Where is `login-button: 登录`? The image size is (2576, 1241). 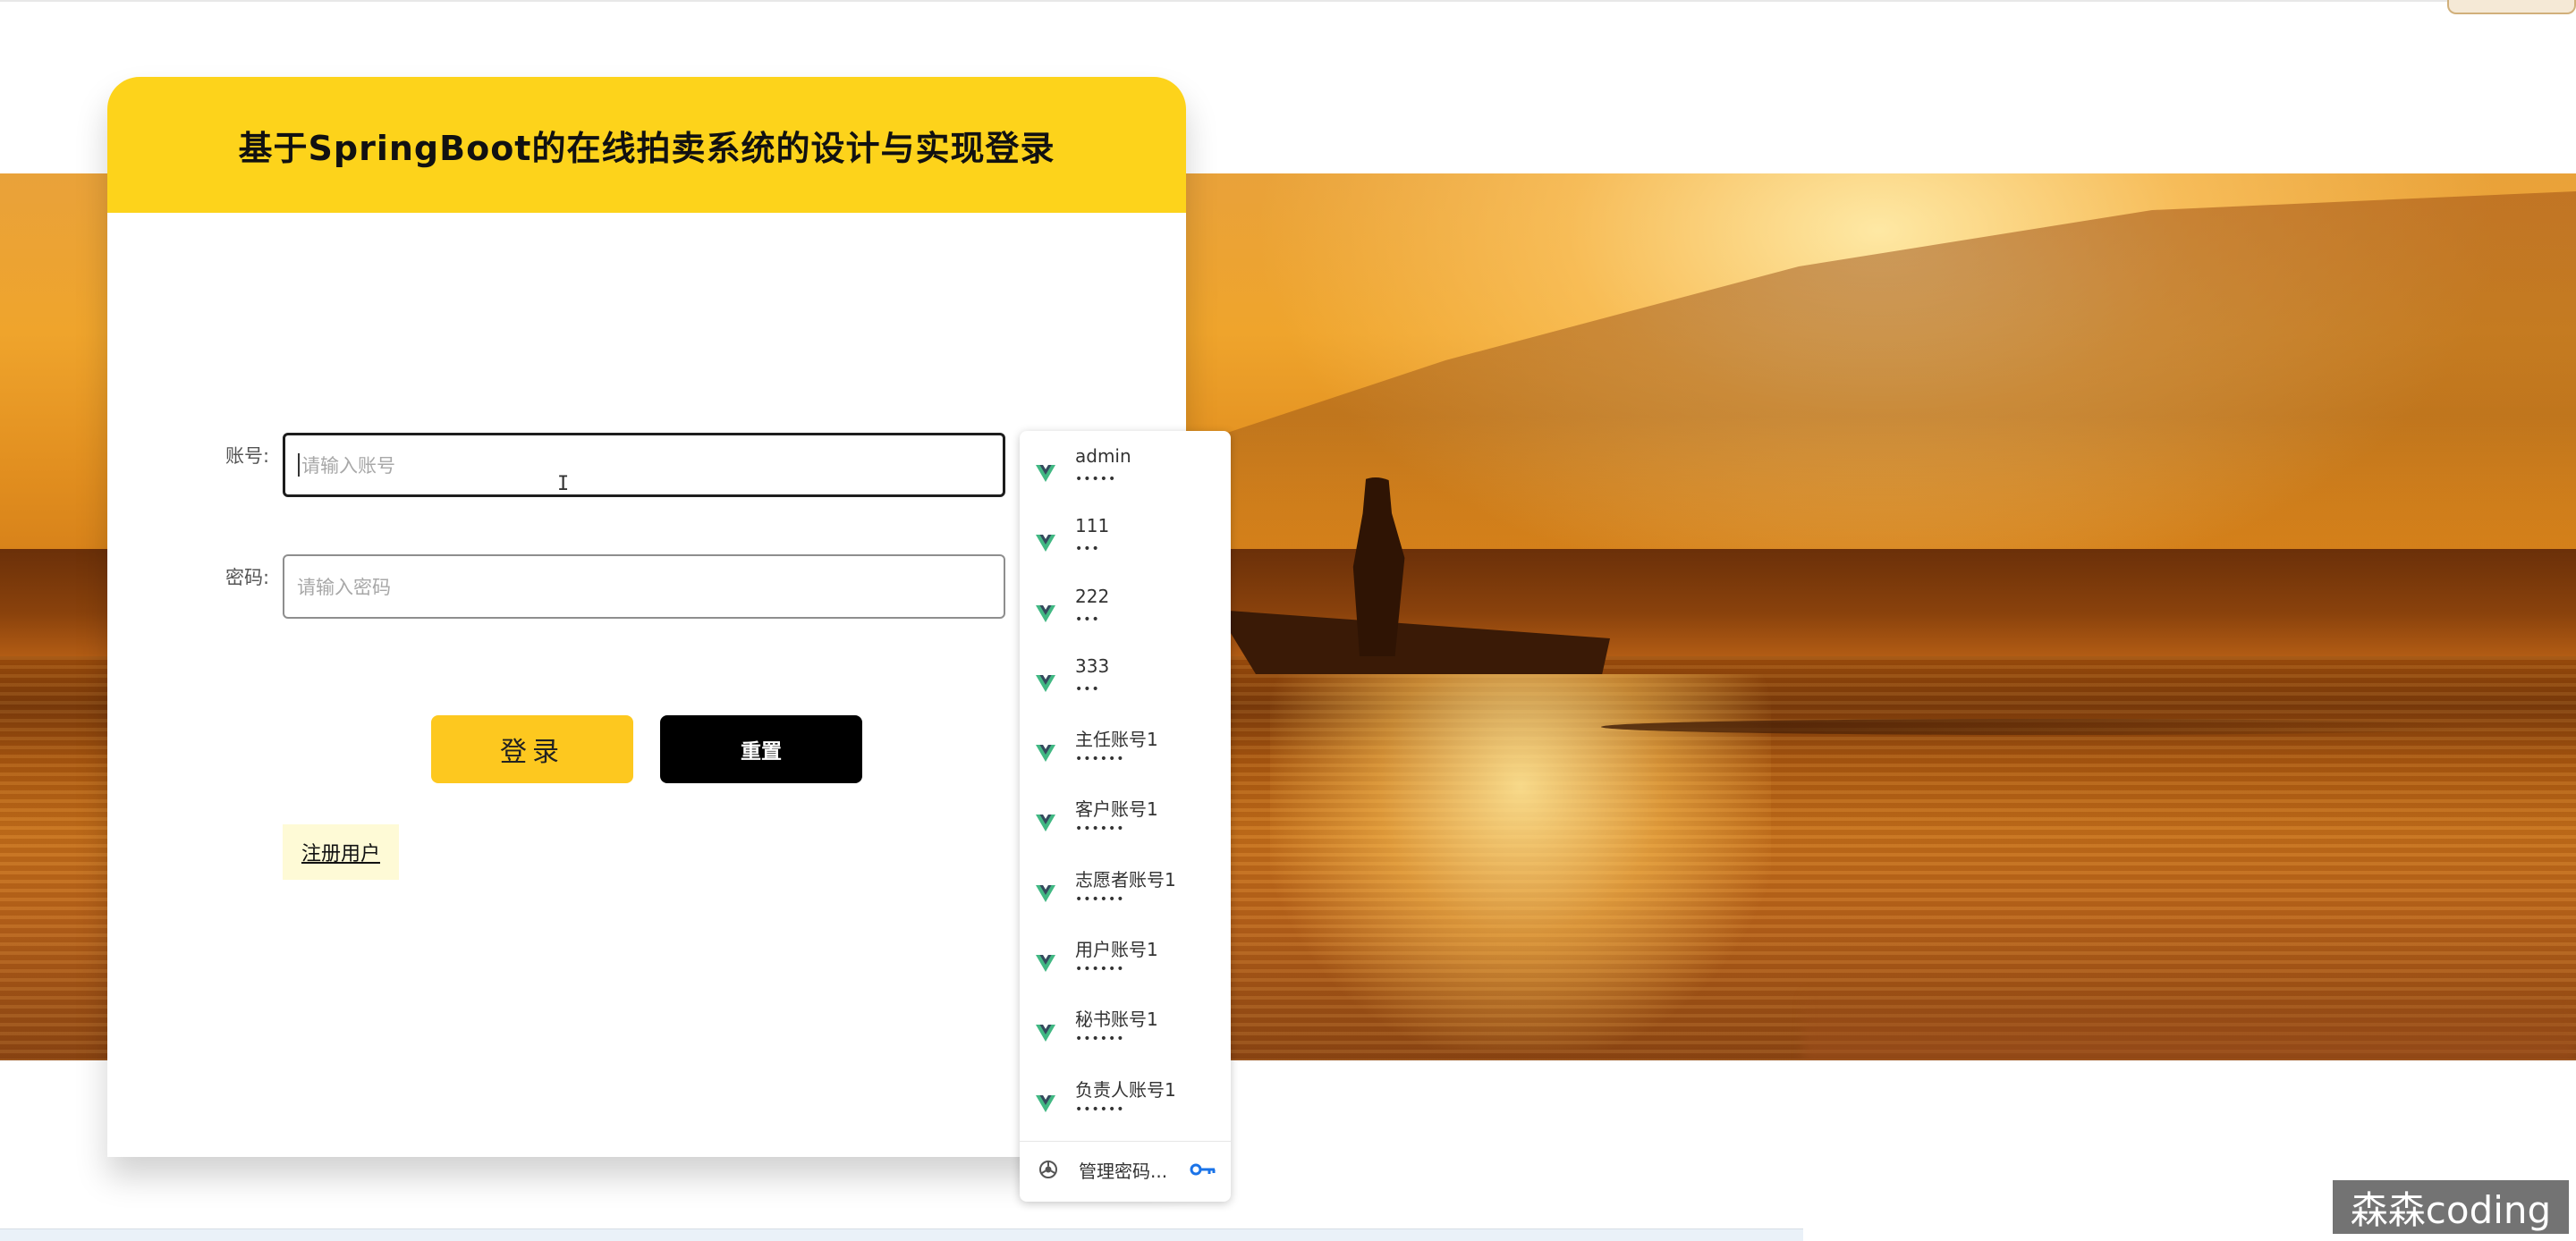
login-button: 登录 is located at coordinates (532, 749).